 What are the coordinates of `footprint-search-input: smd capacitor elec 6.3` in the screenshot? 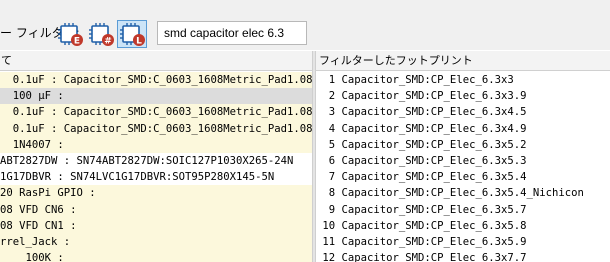 It's located at (232, 33).